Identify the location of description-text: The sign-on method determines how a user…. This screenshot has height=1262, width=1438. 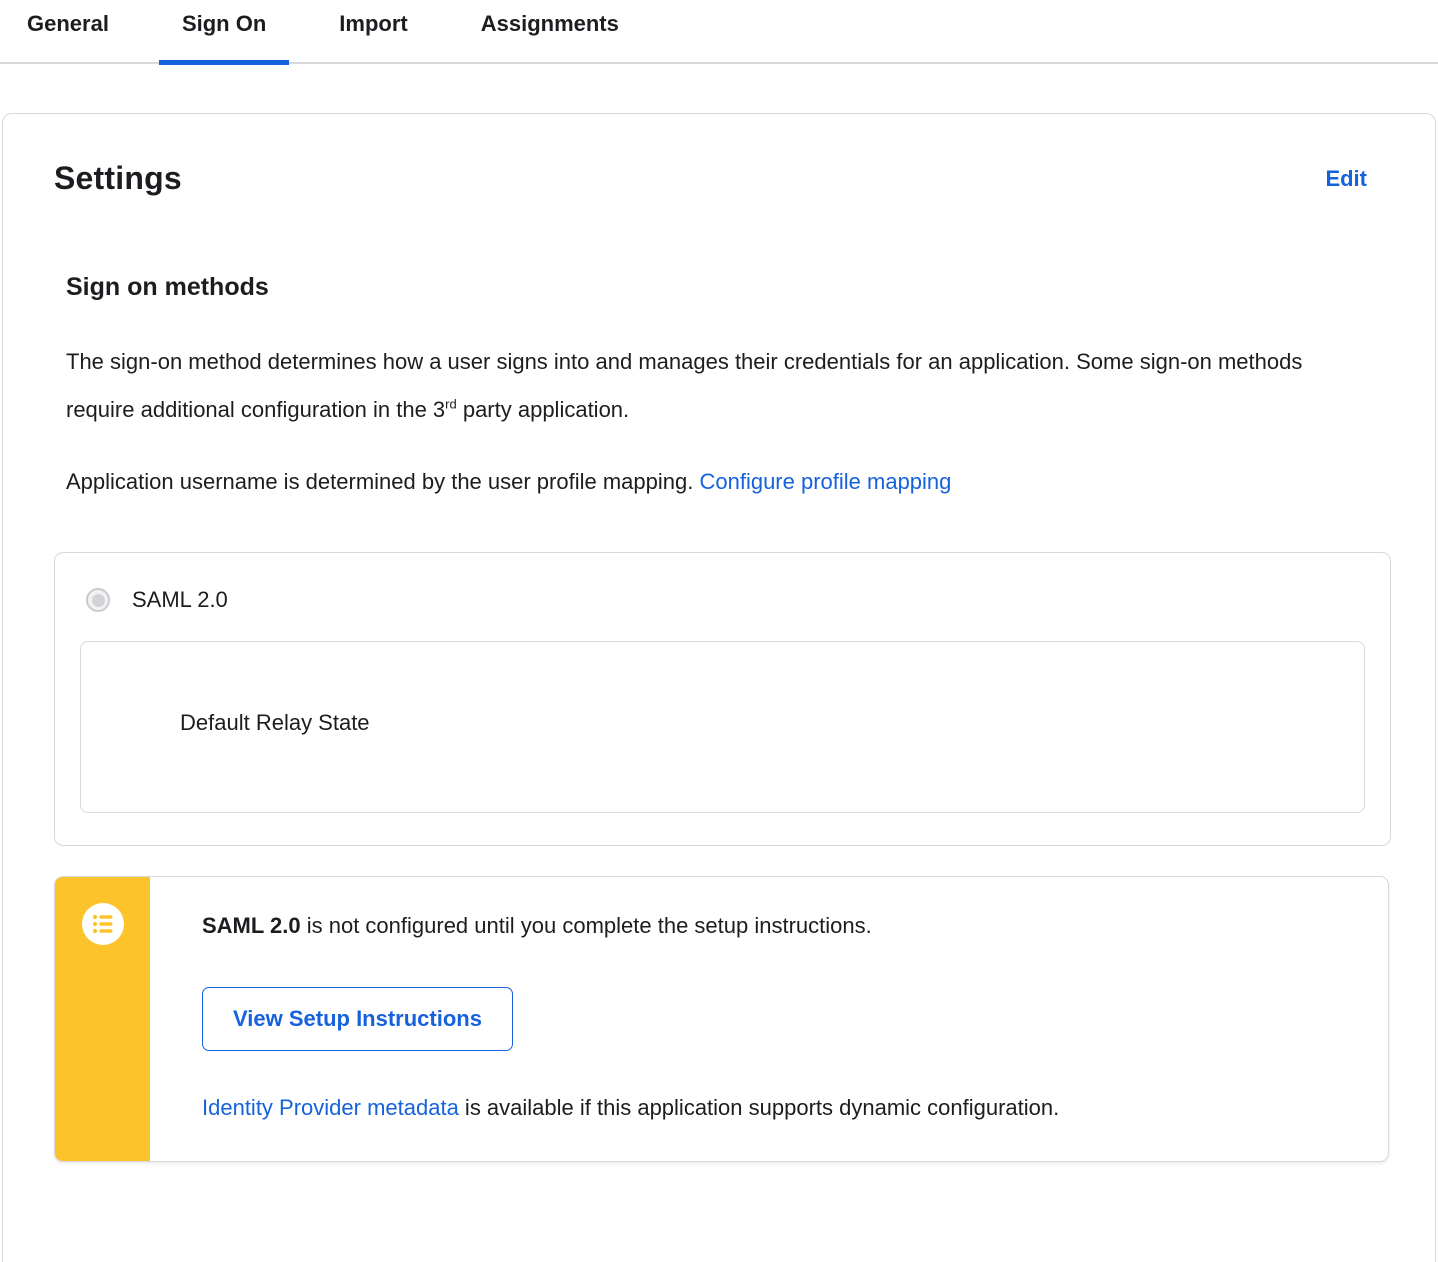
(684, 385).